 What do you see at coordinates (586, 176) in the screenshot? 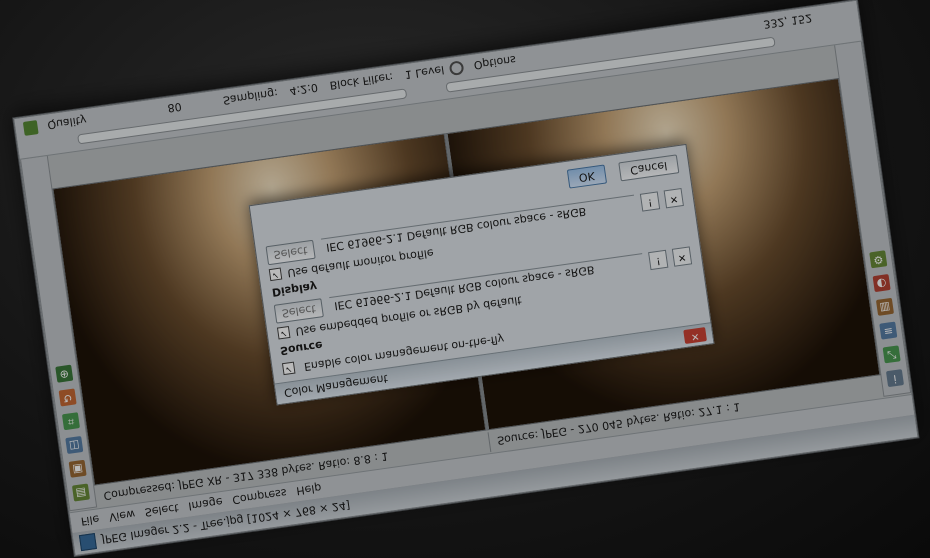
I see `ok-button: OK` at bounding box center [586, 176].